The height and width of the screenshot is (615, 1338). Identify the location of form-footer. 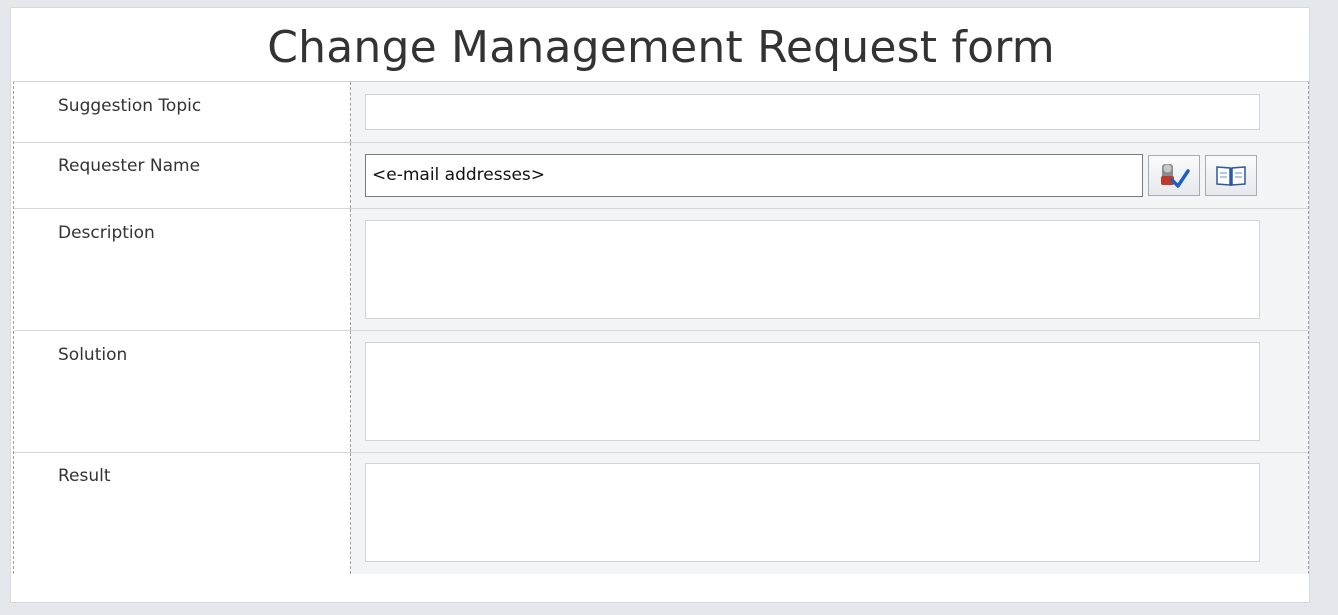
(660, 588).